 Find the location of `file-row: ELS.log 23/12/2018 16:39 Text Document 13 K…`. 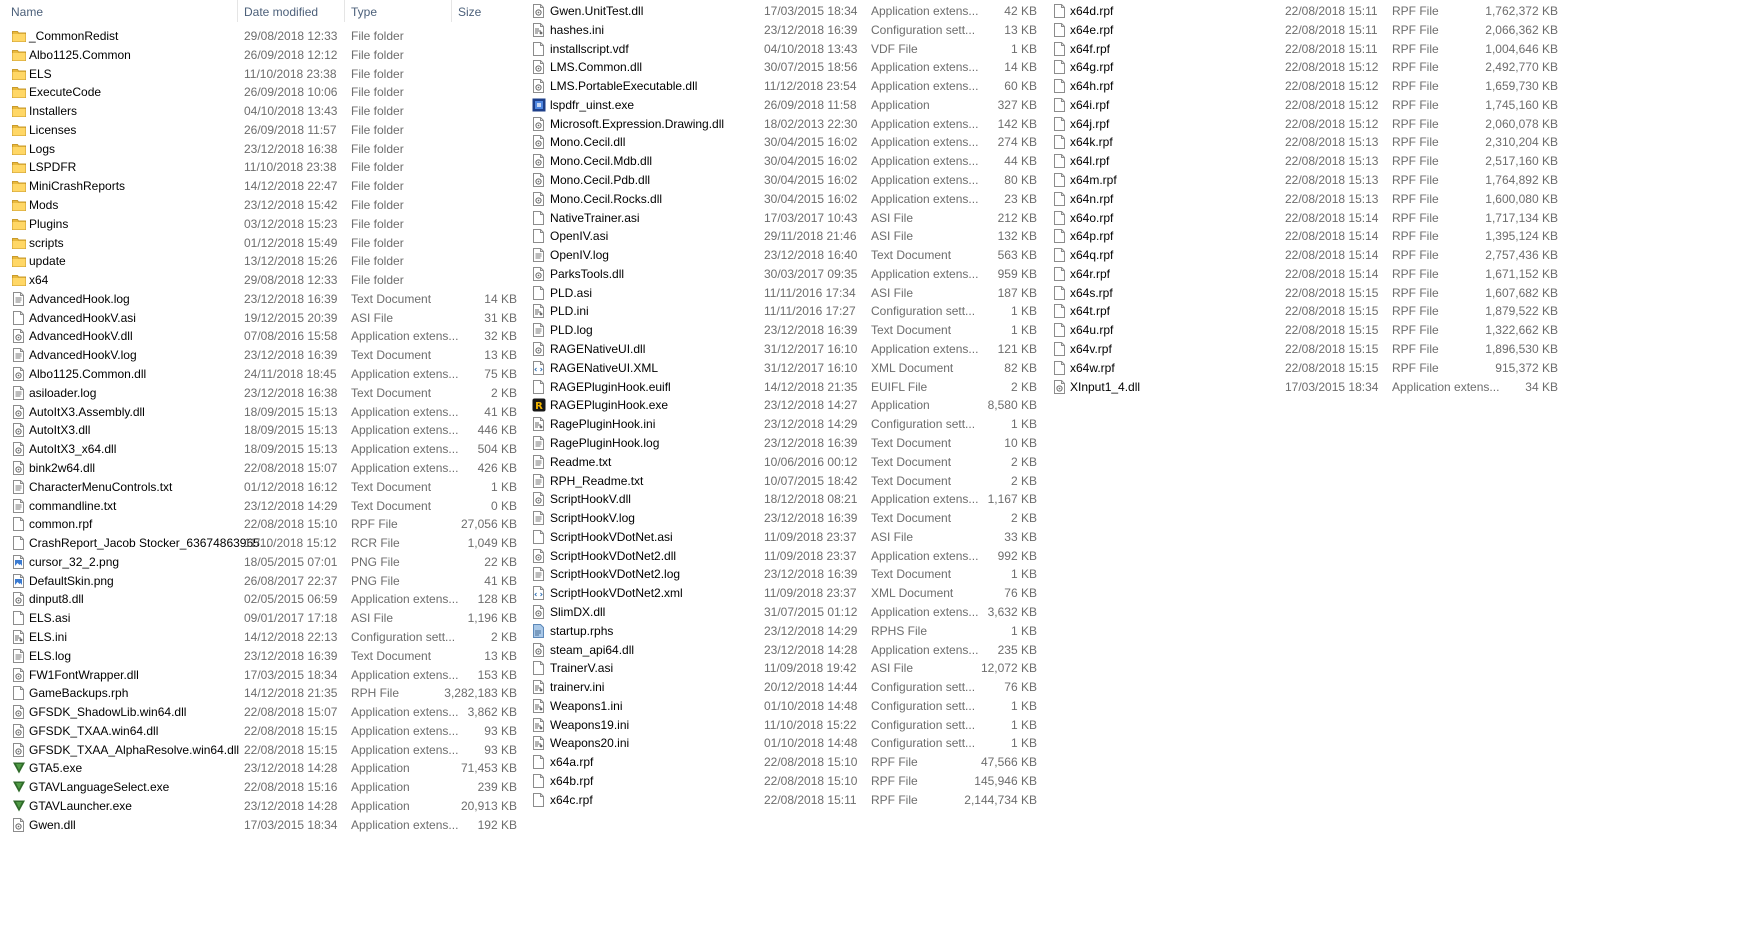

file-row: ELS.log 23/12/2018 16:39 Text Document 13 K… is located at coordinates (264, 656).